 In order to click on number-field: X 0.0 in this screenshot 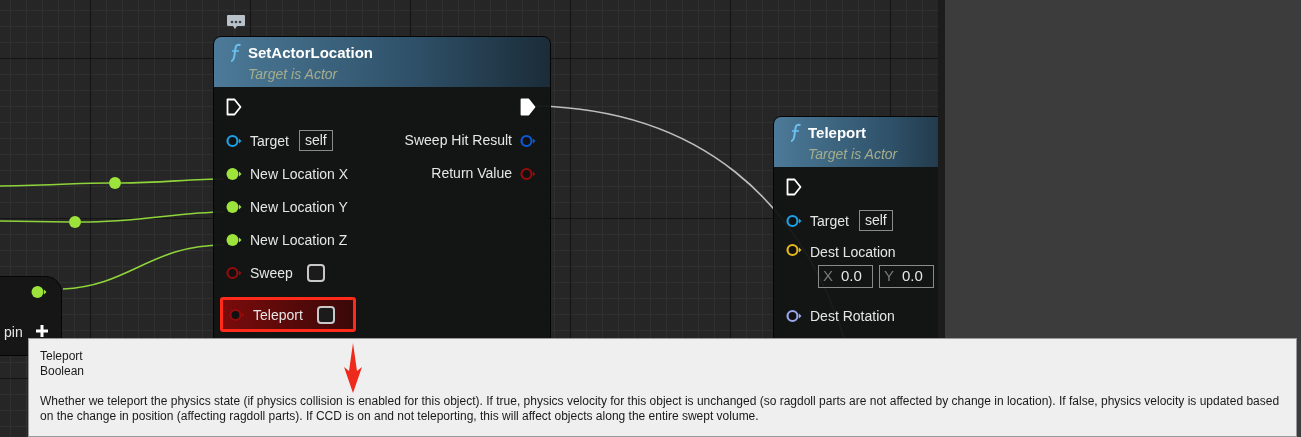, I will do `click(845, 276)`.